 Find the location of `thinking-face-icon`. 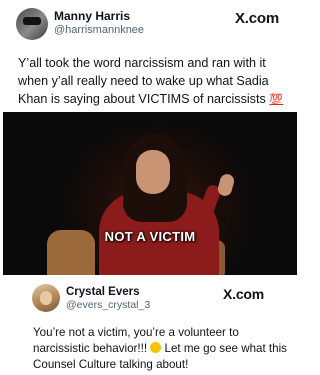

thinking-face-icon is located at coordinates (156, 347).